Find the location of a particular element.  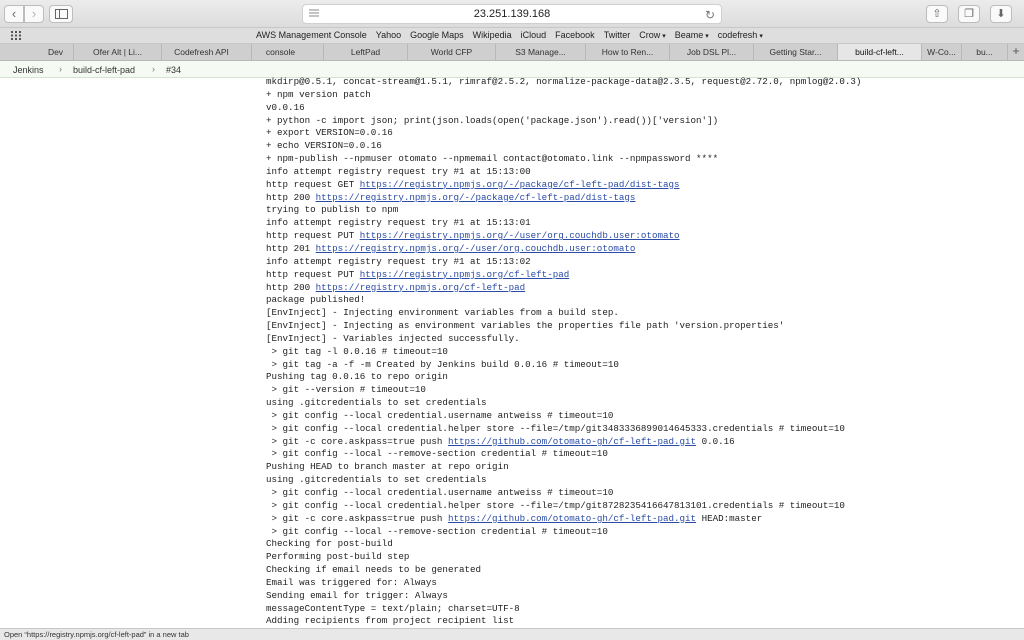

bookmark-item: codefresh ▾ is located at coordinates (740, 35).